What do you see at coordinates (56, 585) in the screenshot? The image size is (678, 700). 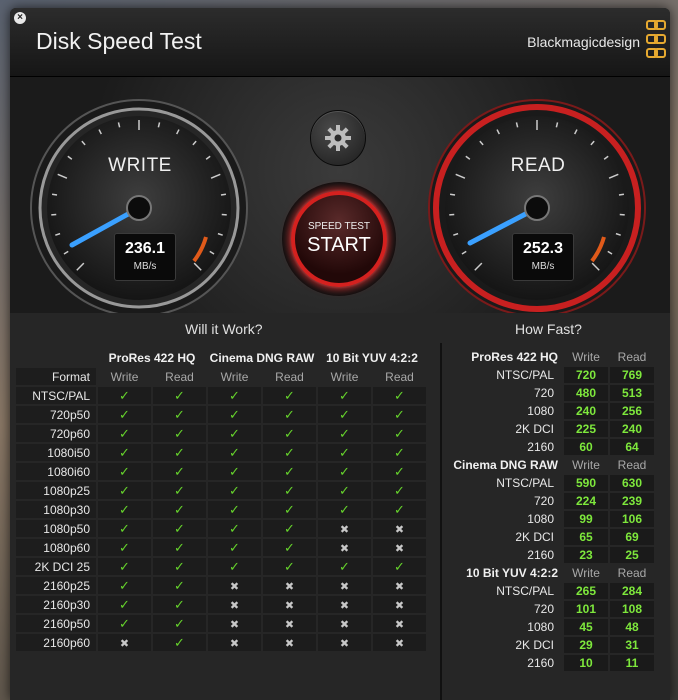 I see `format-label: 2160p25` at bounding box center [56, 585].